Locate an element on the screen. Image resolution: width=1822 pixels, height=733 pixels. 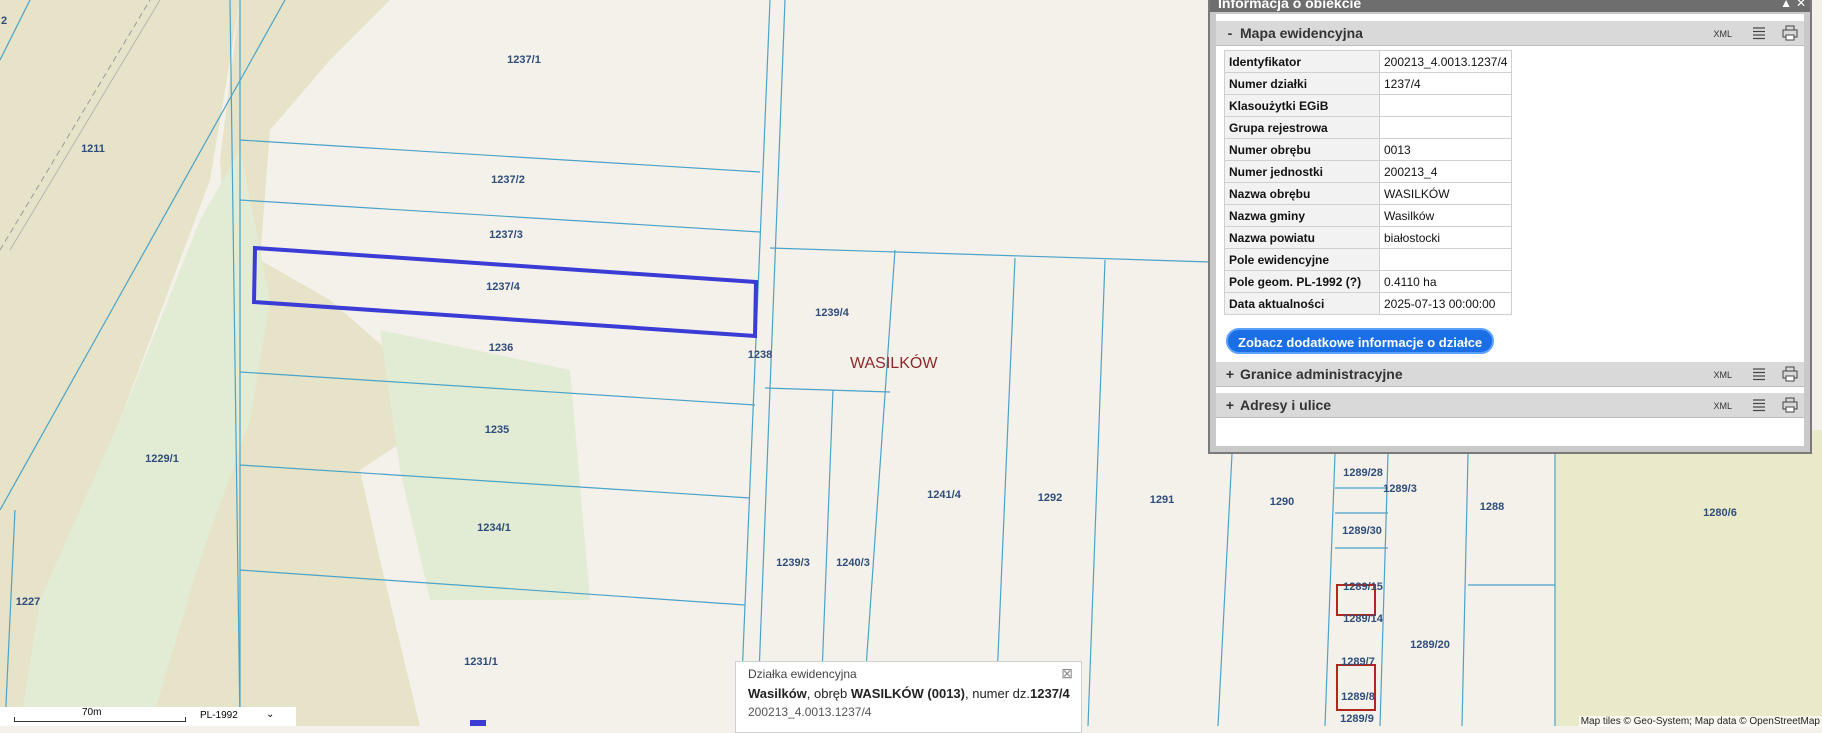
parcel-label: 1237/3 is located at coordinates (506, 235).